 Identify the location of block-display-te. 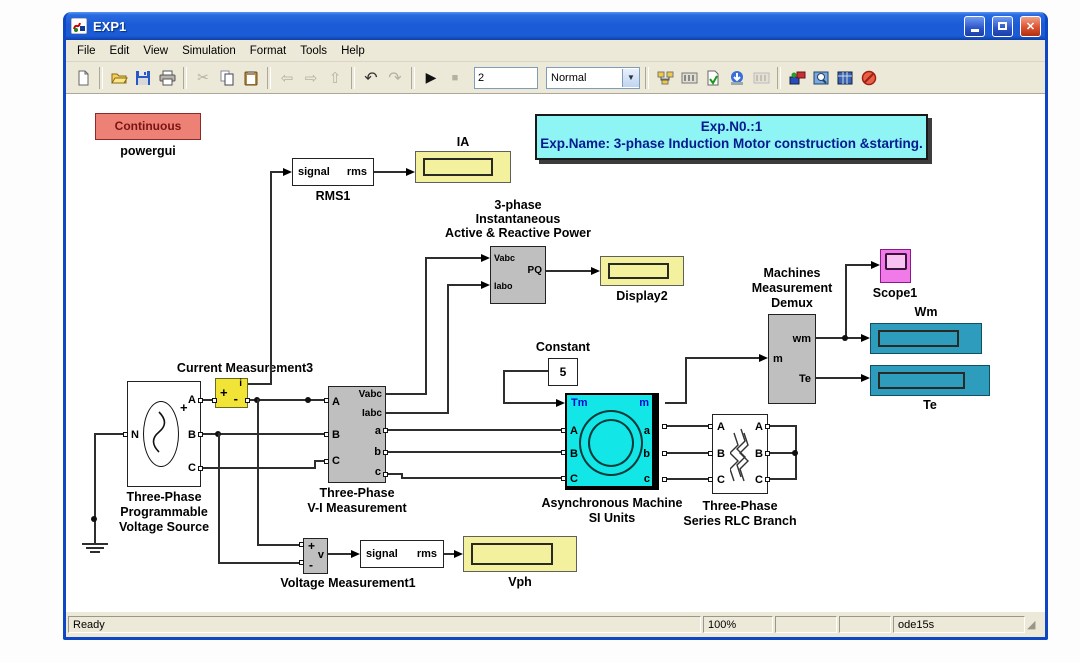
(930, 380).